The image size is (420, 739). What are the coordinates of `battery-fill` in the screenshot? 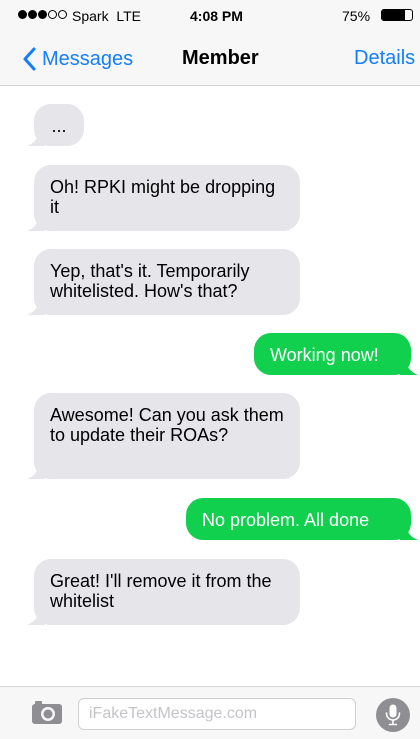 It's located at (393, 15).